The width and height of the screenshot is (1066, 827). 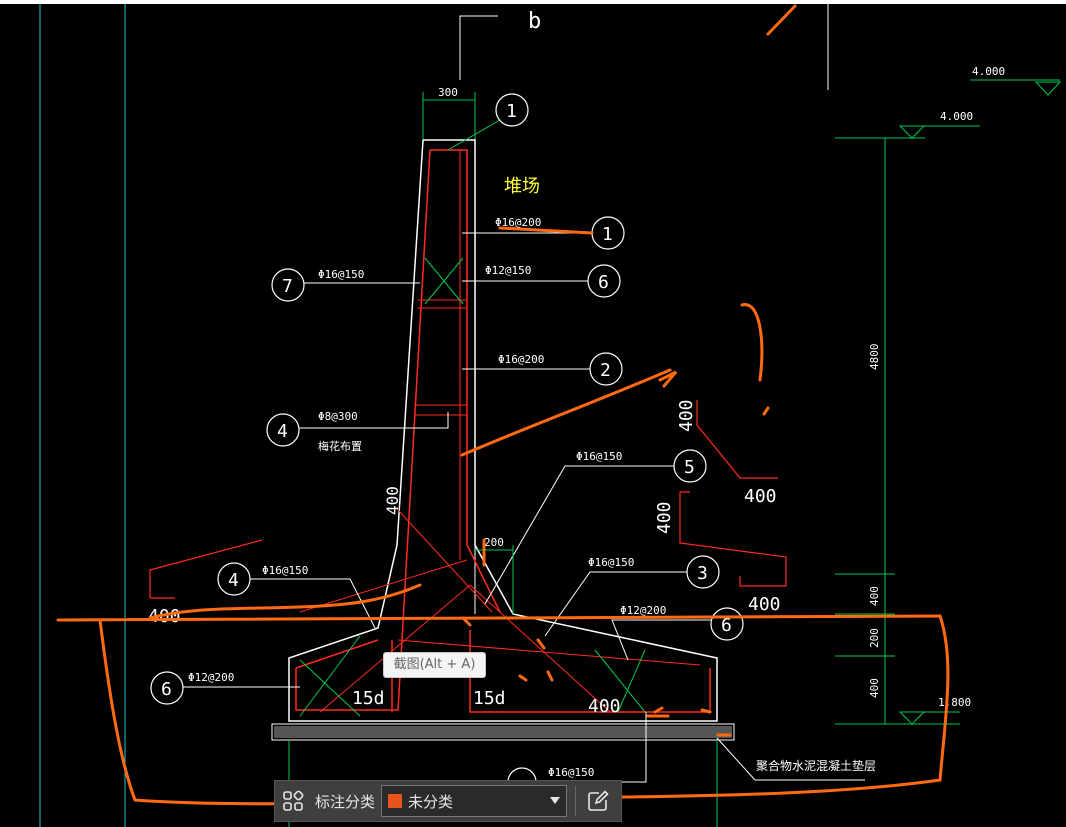 I want to click on callout-rebar-6-right: Φ12@200 6, so click(x=677, y=632).